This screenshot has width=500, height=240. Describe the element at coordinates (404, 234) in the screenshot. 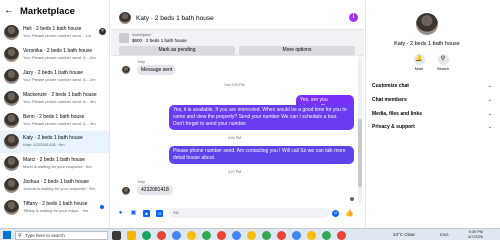

I see `weather-widget: 24°C Clear` at that location.